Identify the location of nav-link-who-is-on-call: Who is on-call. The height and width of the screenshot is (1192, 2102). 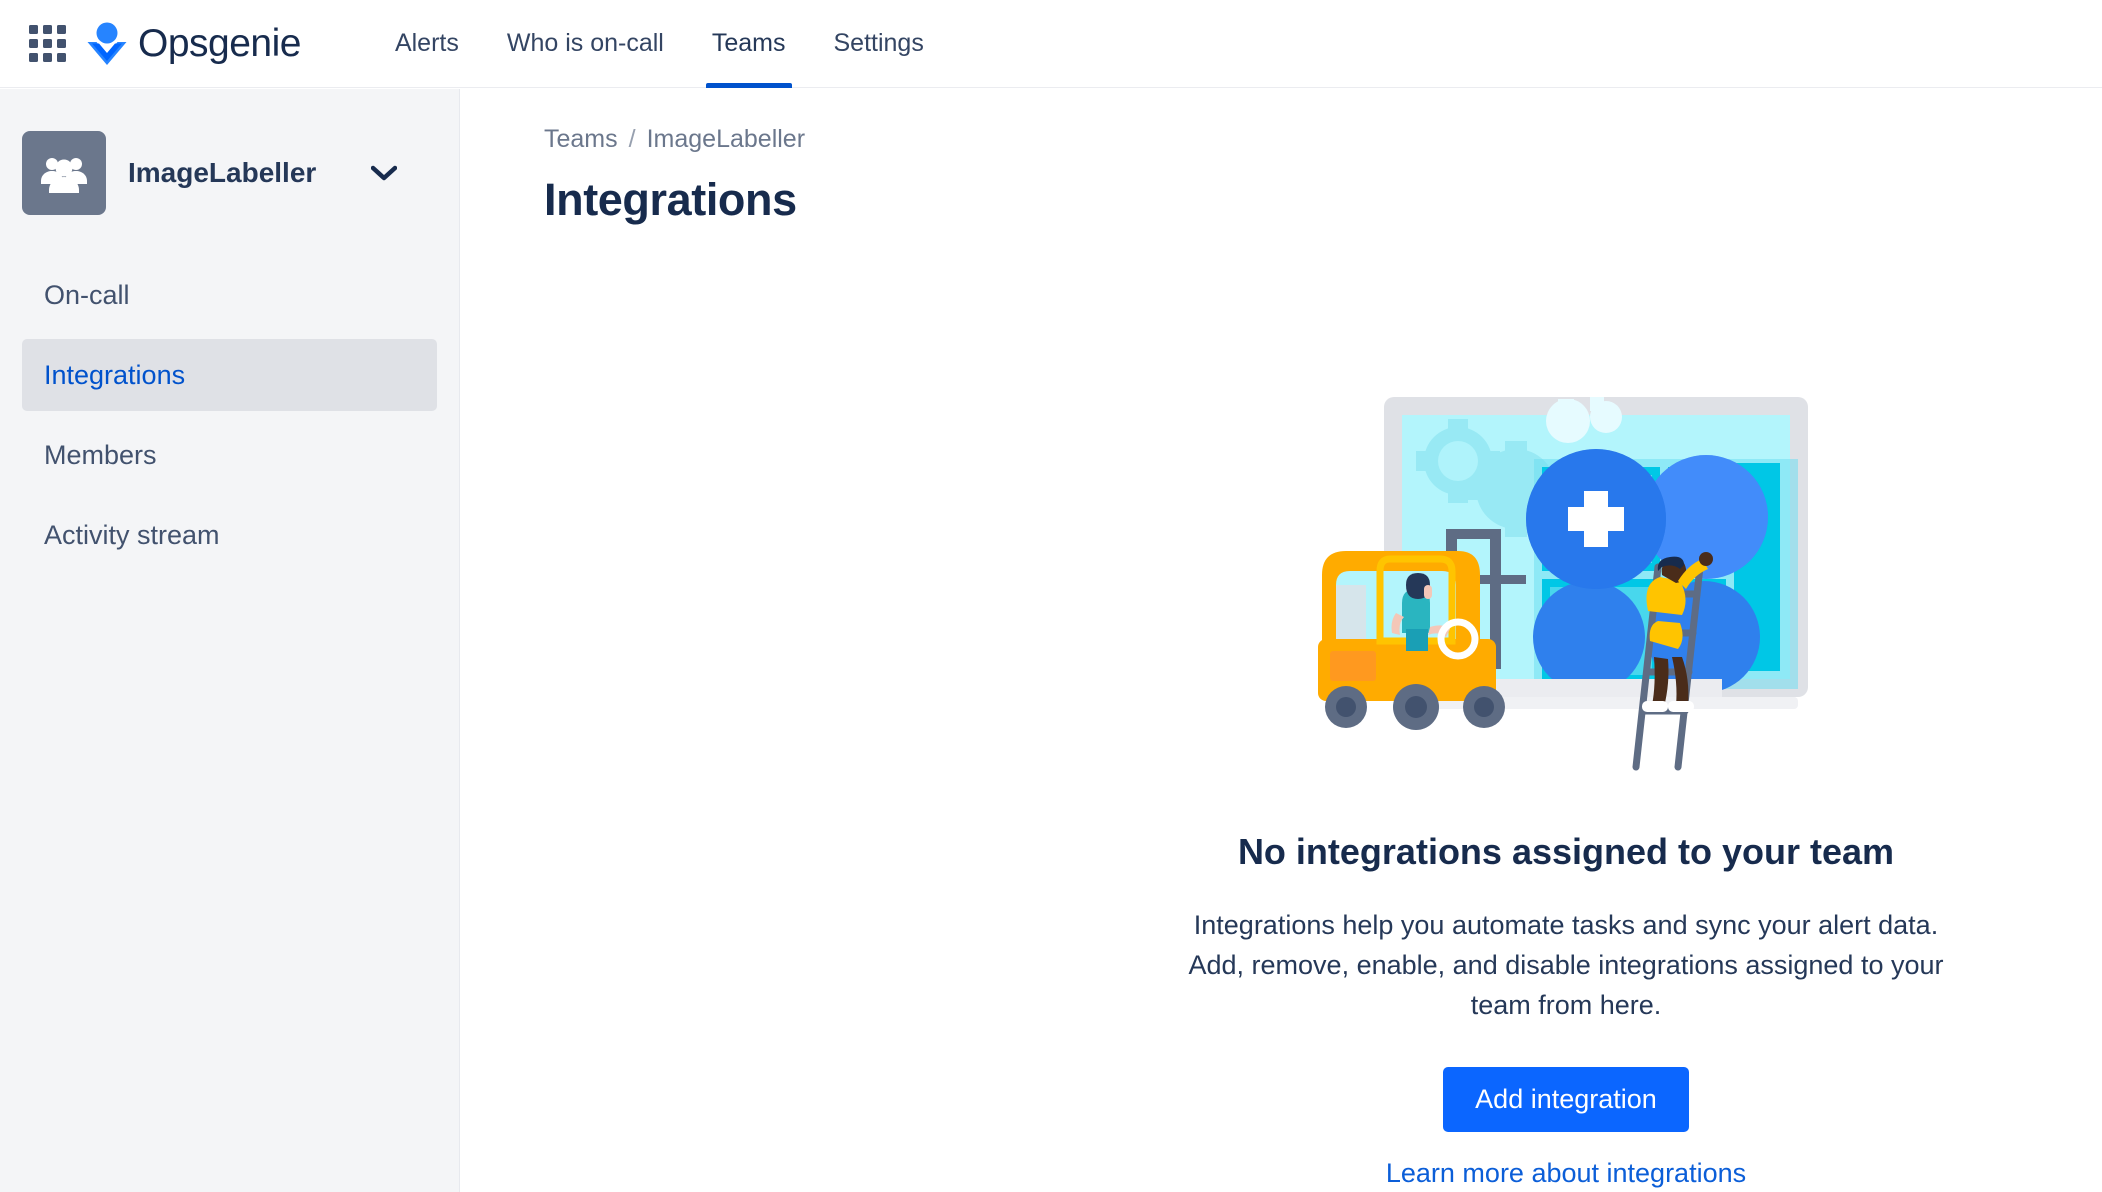
(585, 44).